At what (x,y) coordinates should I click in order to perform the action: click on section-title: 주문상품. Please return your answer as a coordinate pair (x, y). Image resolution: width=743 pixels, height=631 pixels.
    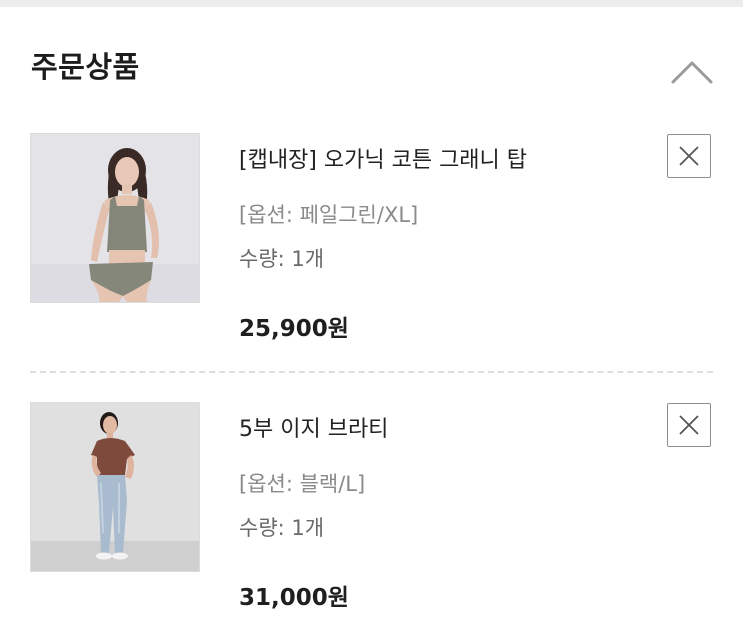
    Looking at the image, I should click on (85, 67).